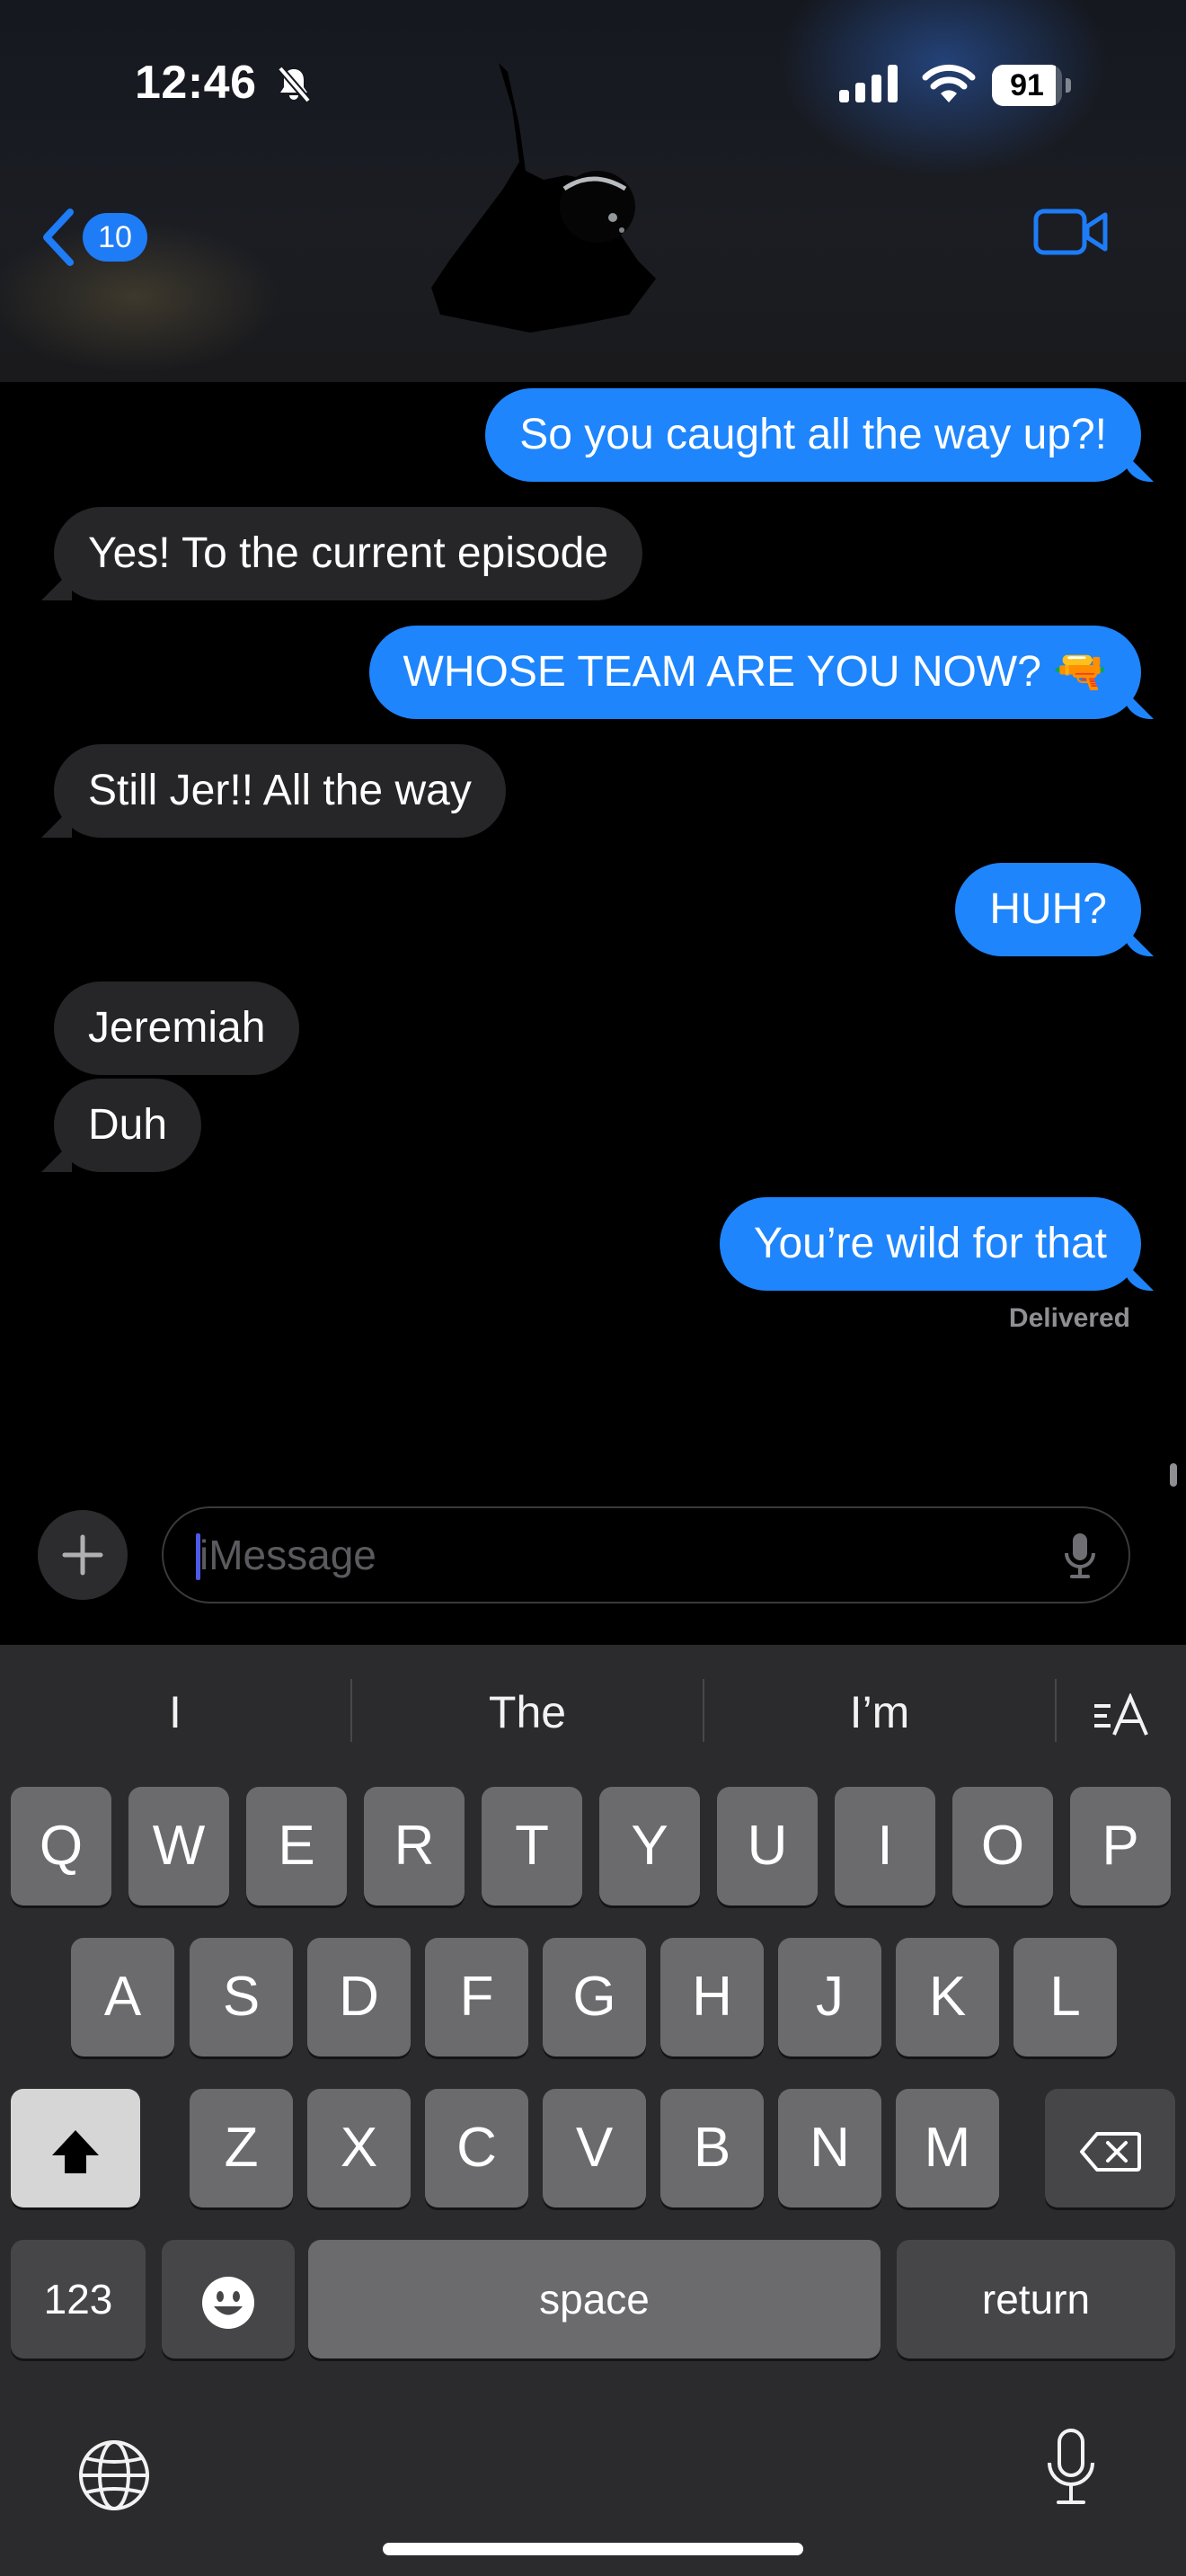 This screenshot has width=1186, height=2576. I want to click on key-o: O, so click(1002, 1846).